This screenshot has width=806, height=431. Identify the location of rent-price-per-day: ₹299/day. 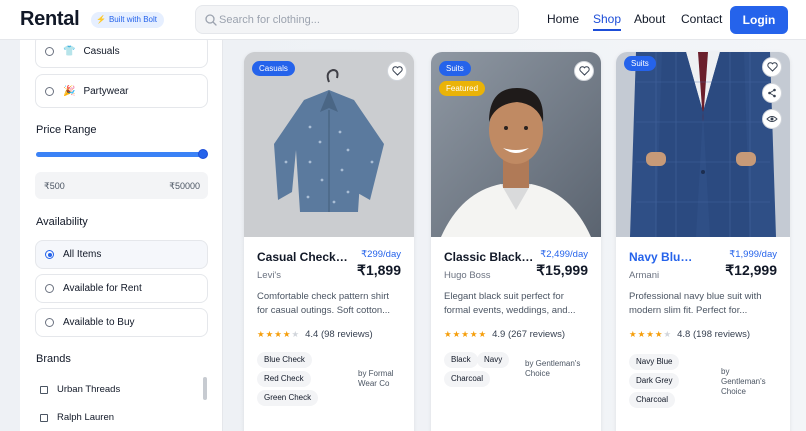
(381, 254).